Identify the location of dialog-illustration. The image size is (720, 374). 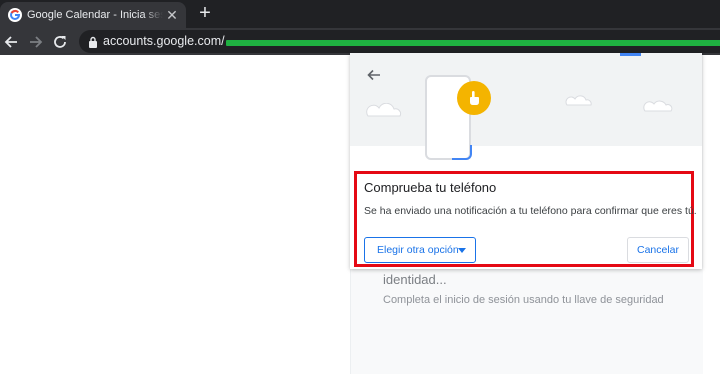
(526, 106).